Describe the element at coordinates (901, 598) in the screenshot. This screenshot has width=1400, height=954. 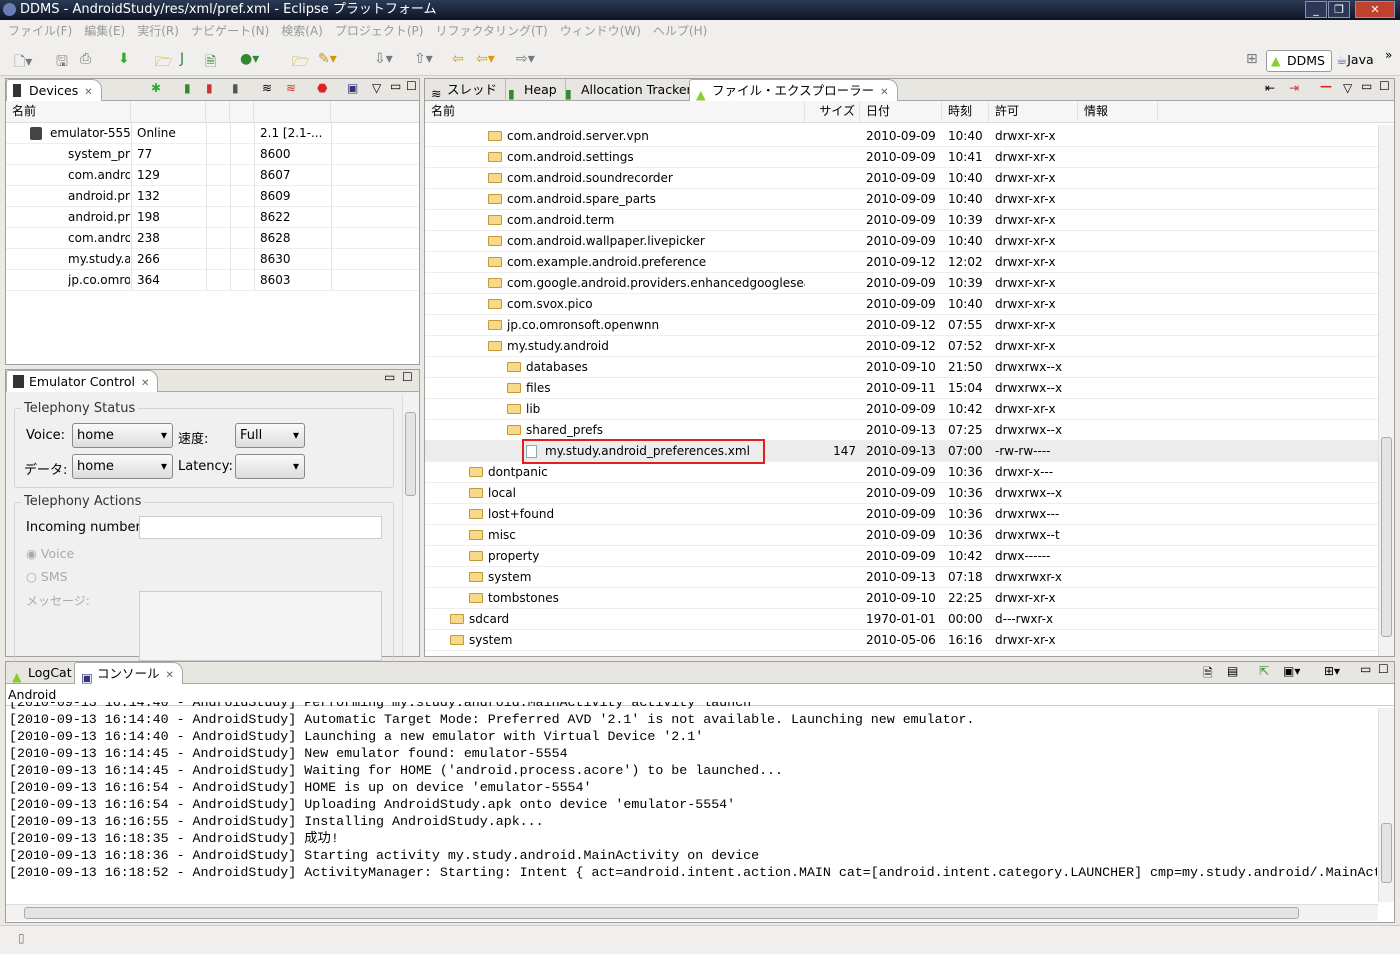
I see `folder-row: tombstones 2010-09-10 22:25 drwxr-xr-x` at that location.